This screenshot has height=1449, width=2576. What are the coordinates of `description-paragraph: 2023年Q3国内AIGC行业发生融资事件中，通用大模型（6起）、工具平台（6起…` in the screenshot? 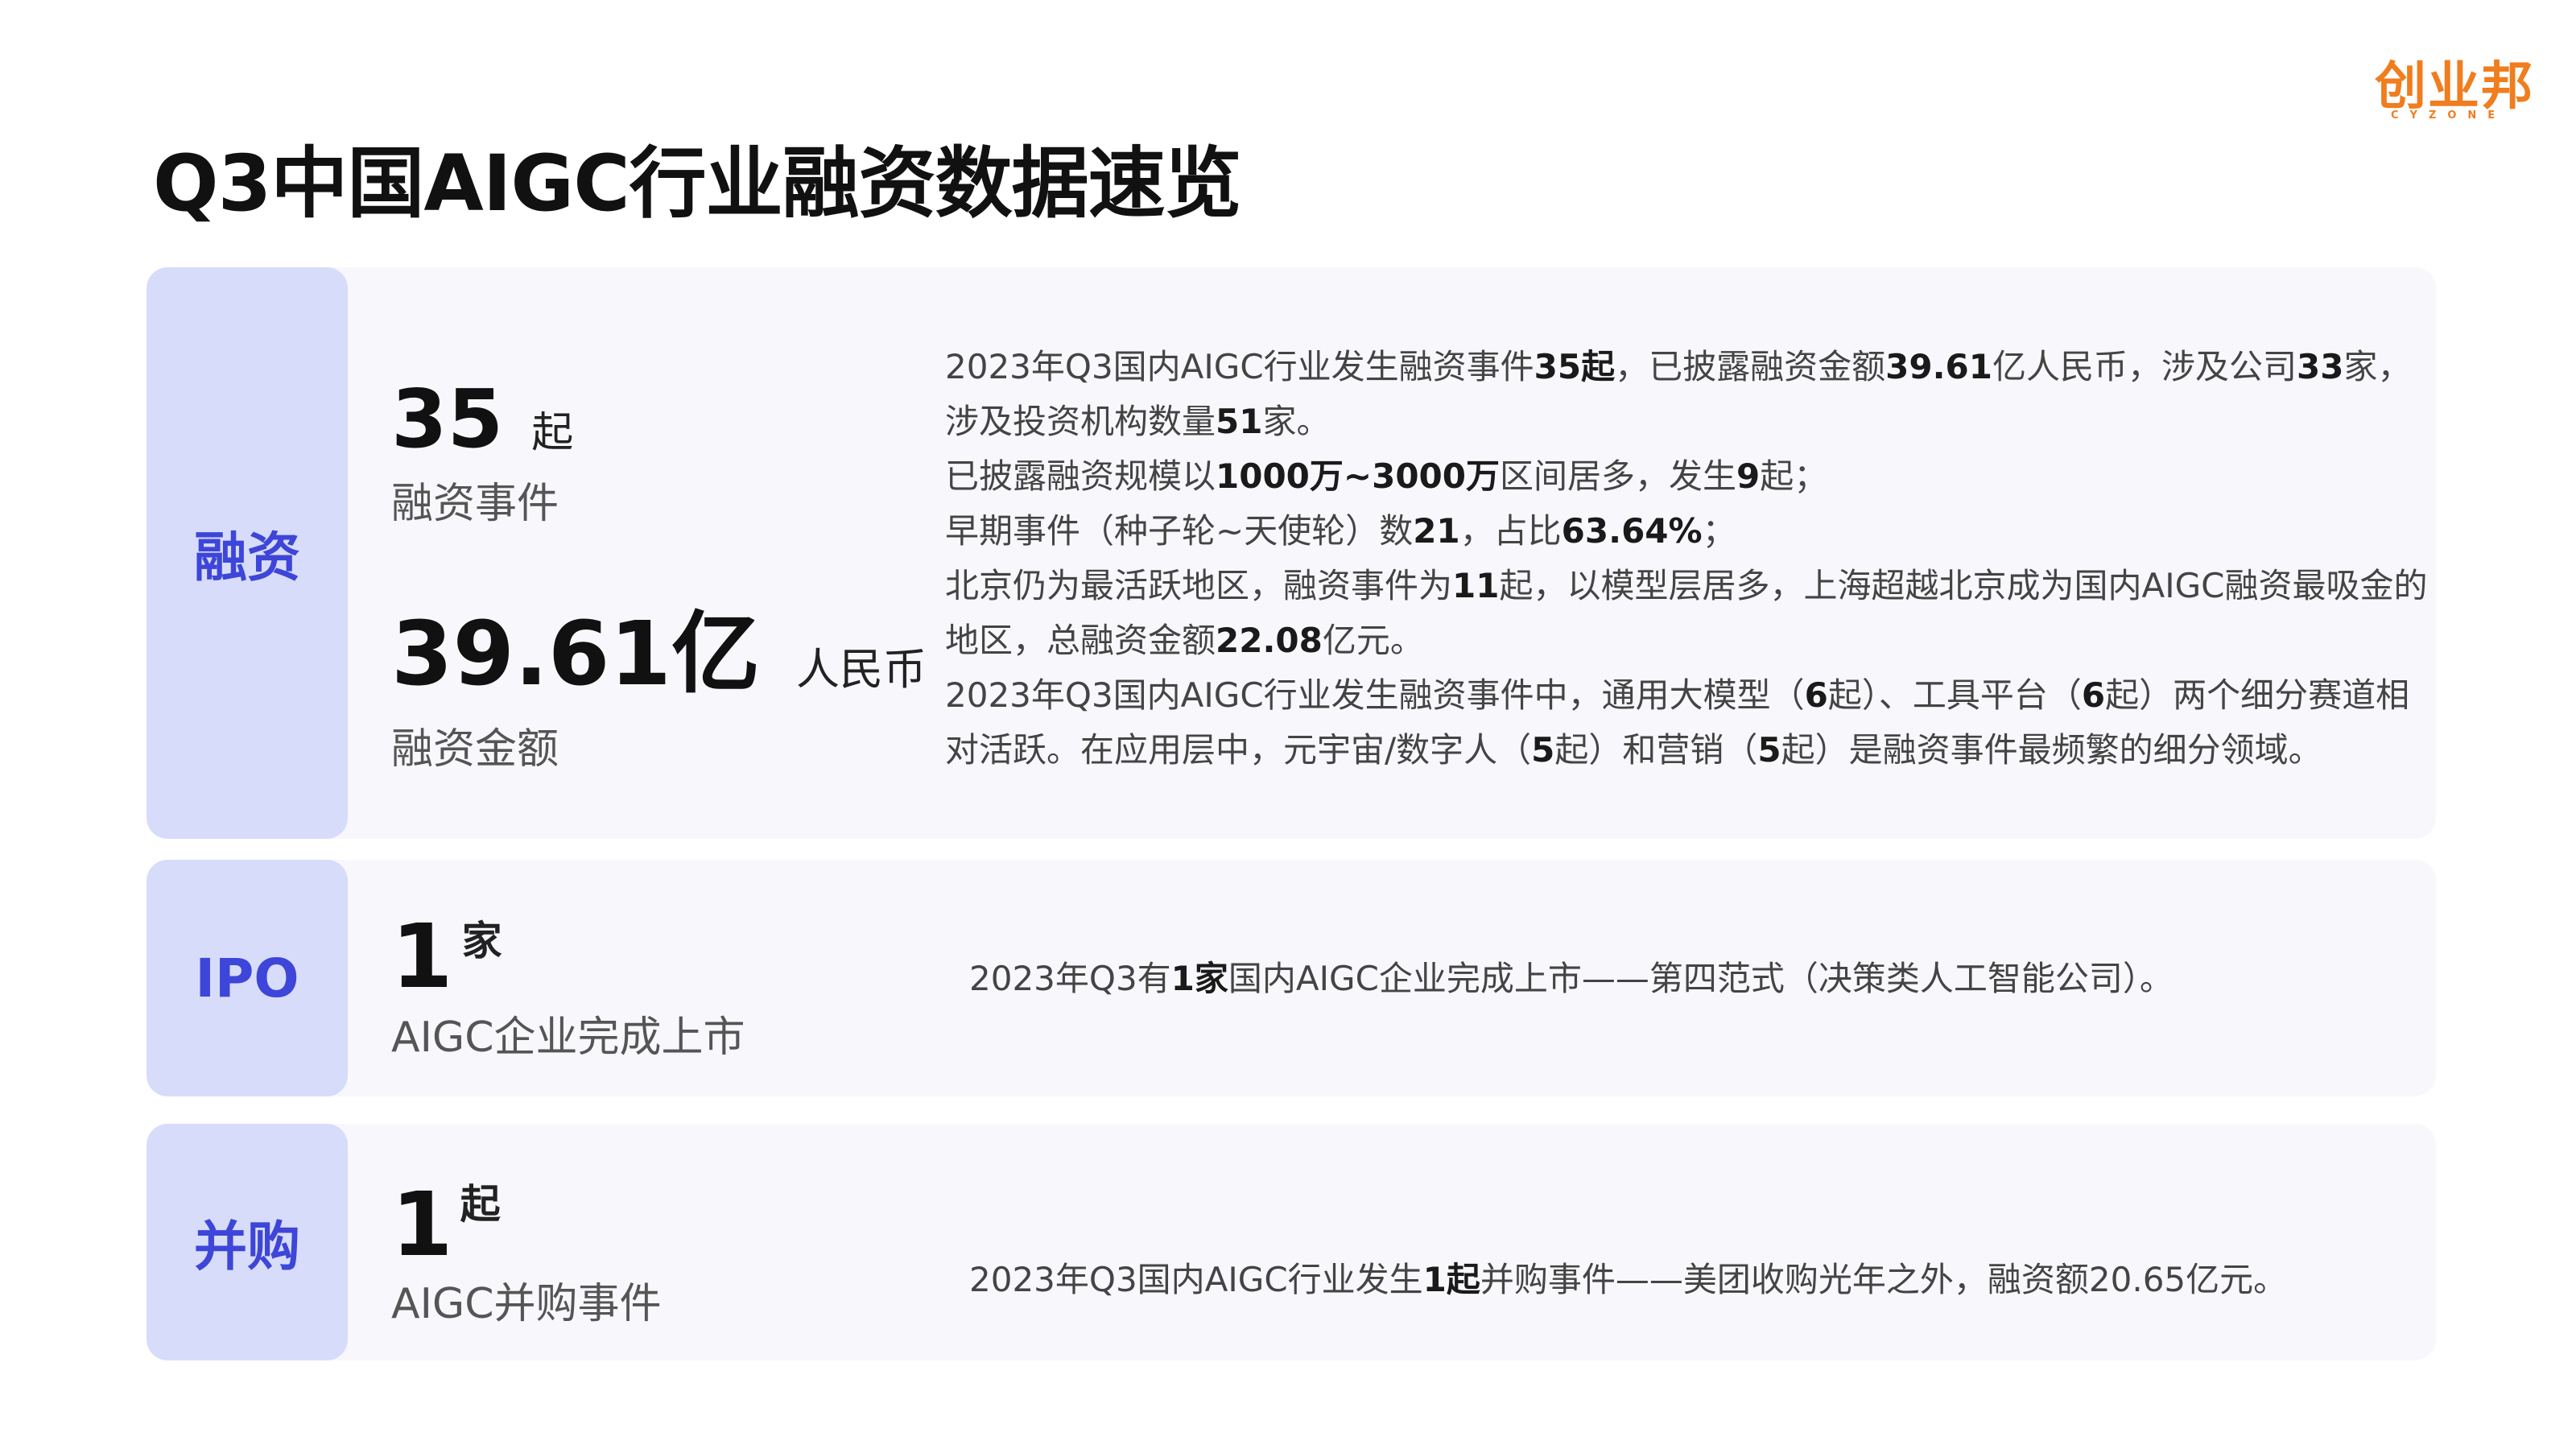 It's located at (1689, 723).